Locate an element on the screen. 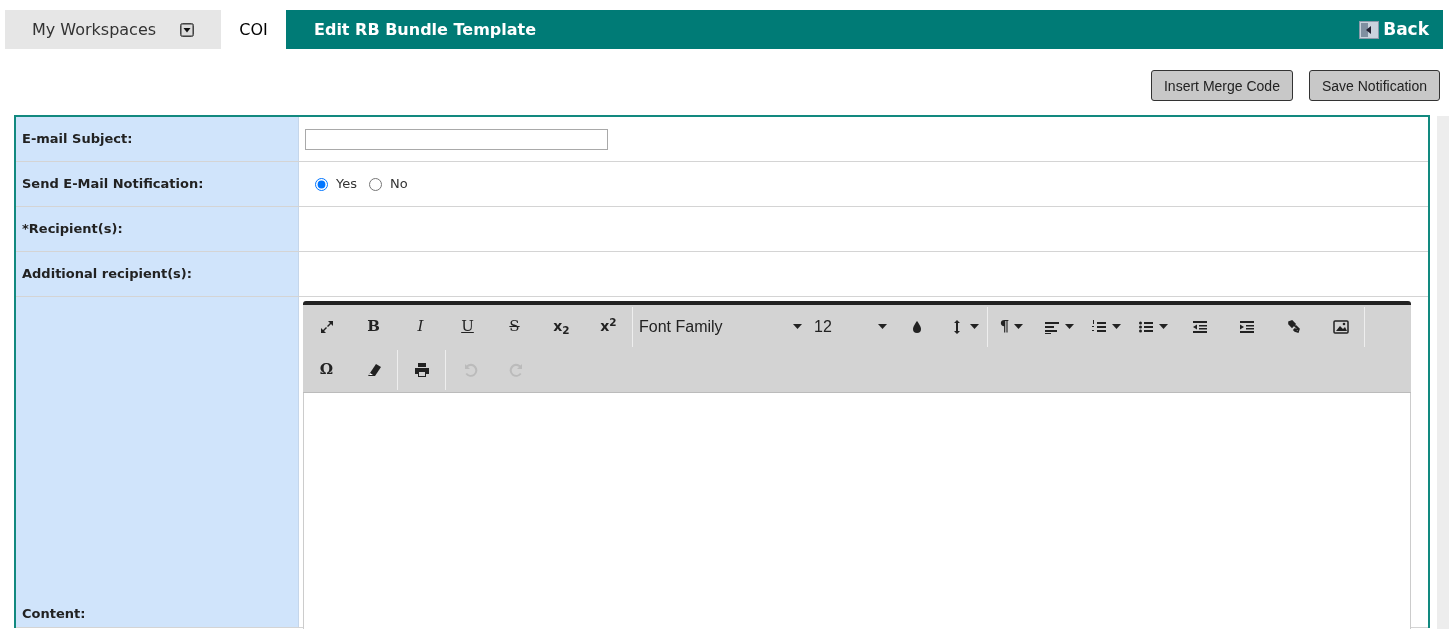 This screenshot has height=629, width=1449. action-button: Insert Merge Code is located at coordinates (1222, 85).